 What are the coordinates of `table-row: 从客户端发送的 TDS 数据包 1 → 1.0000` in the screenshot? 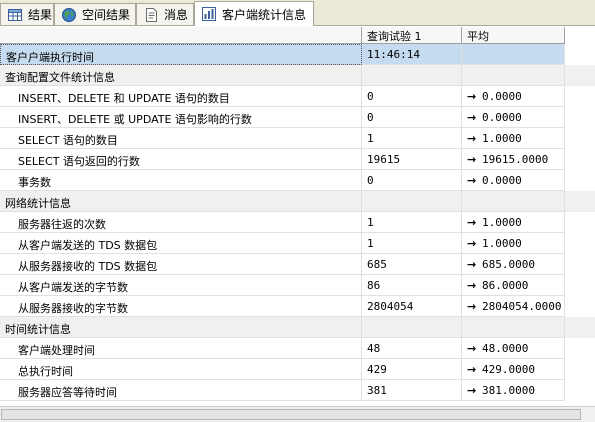 It's located at (297, 243).